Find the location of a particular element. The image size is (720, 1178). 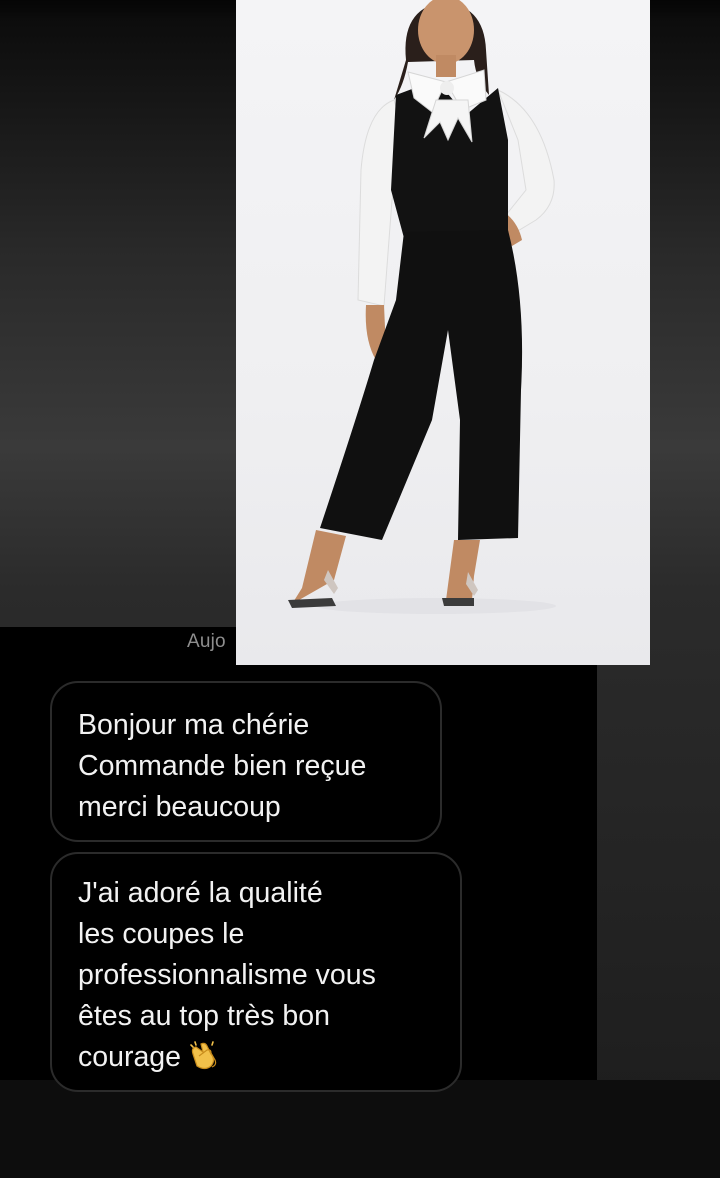

message-text-line: êtes au top très bon is located at coordinates (204, 1016).